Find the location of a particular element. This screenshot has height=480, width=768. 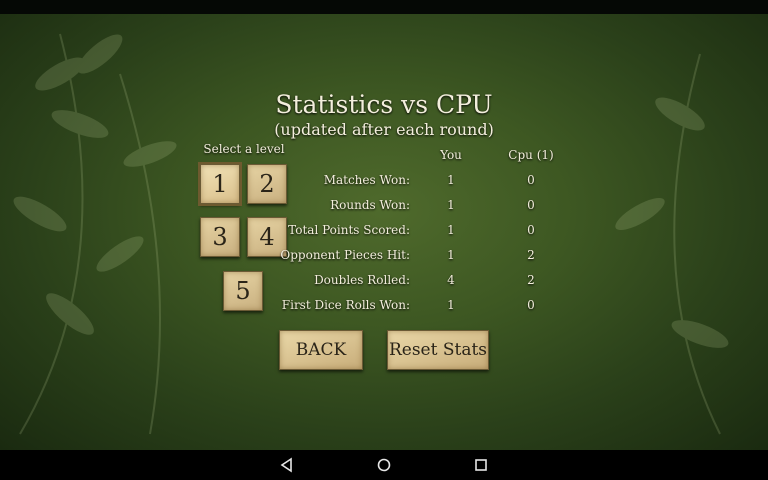

column-header-cpu: Cpu (1) is located at coordinates (531, 155).